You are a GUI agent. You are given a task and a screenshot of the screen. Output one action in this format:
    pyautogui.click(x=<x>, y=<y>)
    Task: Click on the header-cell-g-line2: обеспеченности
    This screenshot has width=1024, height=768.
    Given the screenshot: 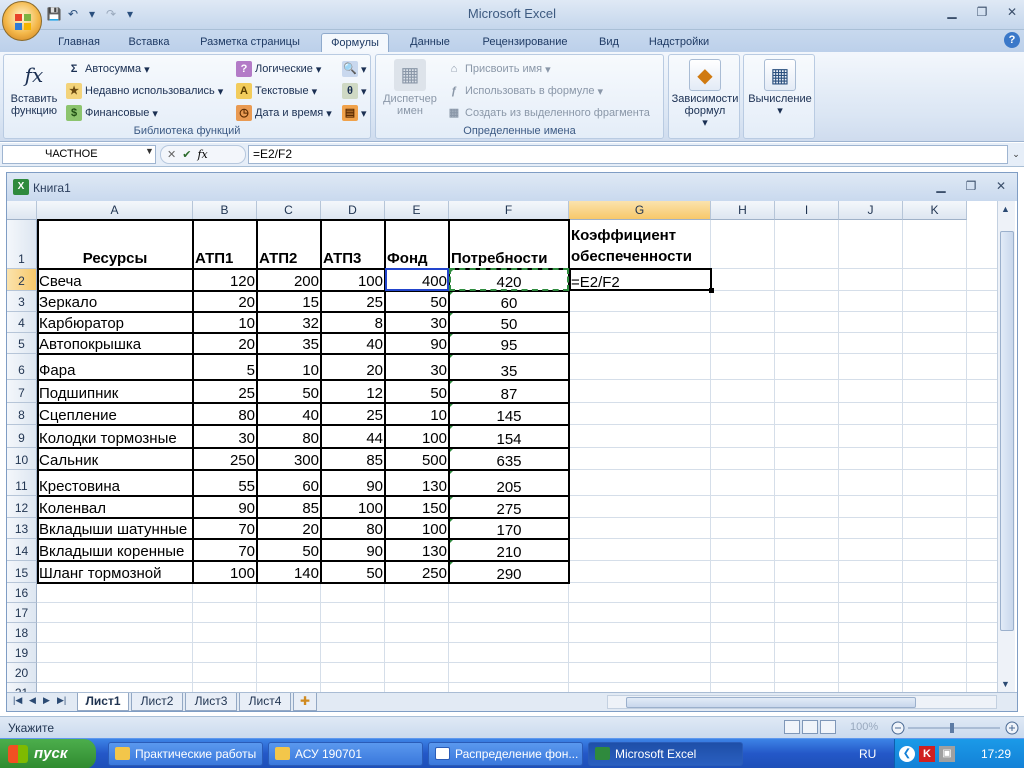 What is the action you would take?
    pyautogui.click(x=650, y=255)
    